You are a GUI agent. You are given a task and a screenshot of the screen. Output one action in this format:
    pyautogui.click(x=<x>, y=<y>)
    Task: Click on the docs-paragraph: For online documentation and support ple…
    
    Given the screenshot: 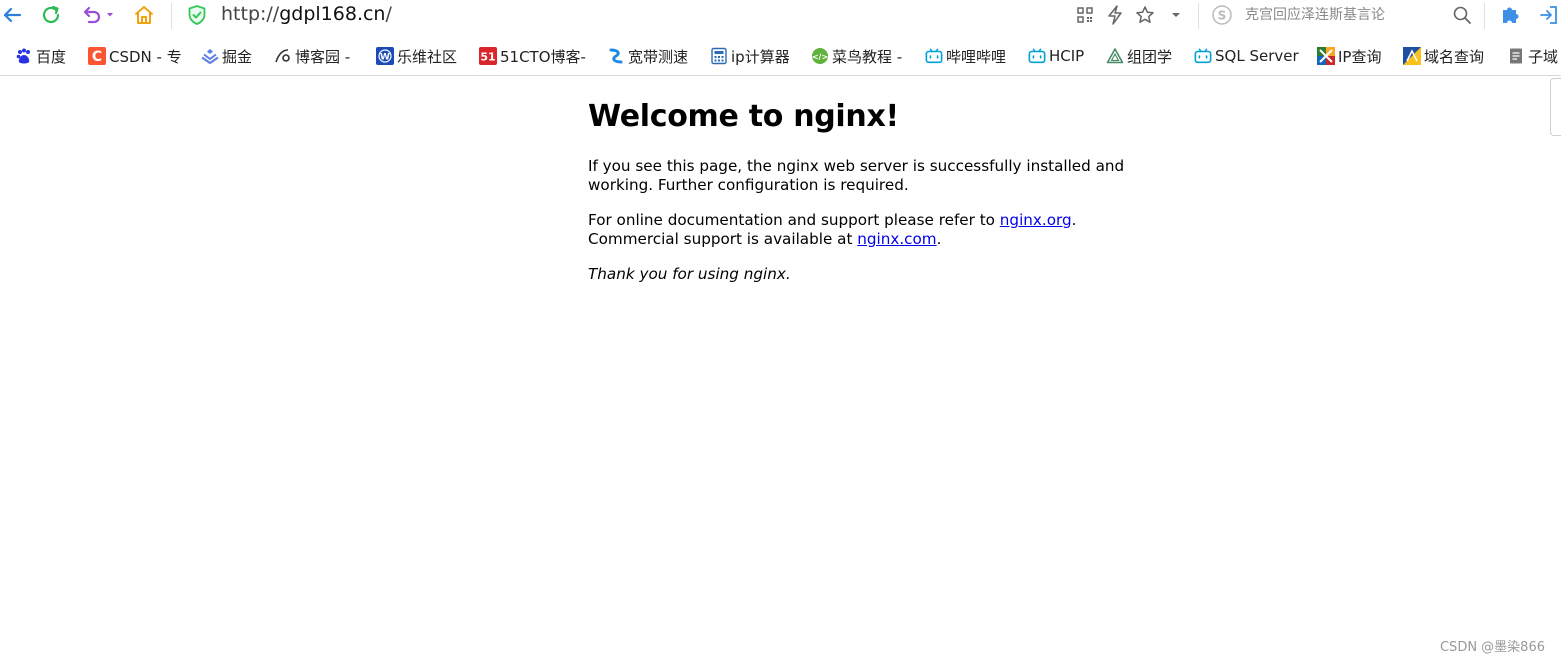 What is the action you would take?
    pyautogui.click(x=868, y=230)
    